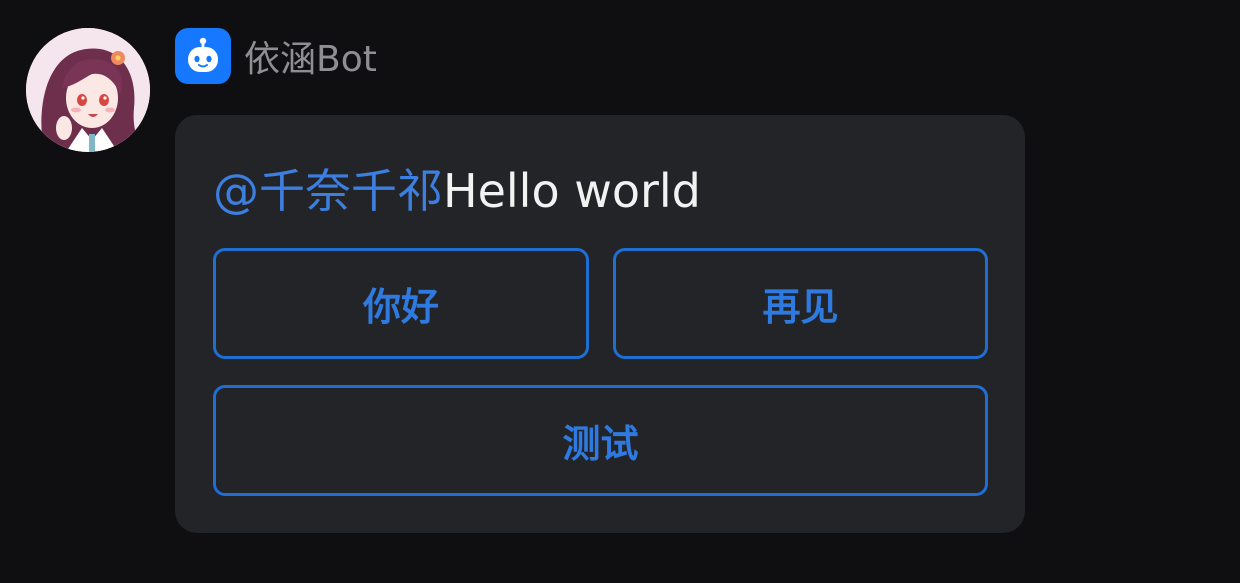 This screenshot has height=583, width=1240. What do you see at coordinates (203, 56) in the screenshot?
I see `robot-icon` at bounding box center [203, 56].